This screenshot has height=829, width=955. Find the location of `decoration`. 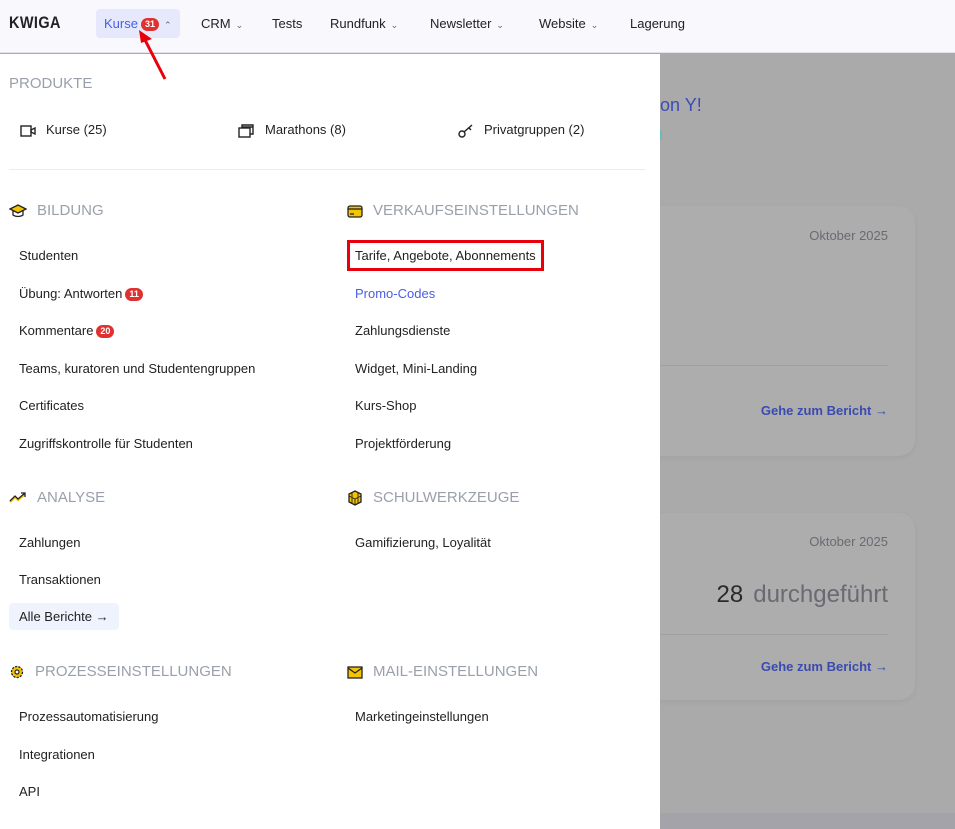

decoration is located at coordinates (661, 135).